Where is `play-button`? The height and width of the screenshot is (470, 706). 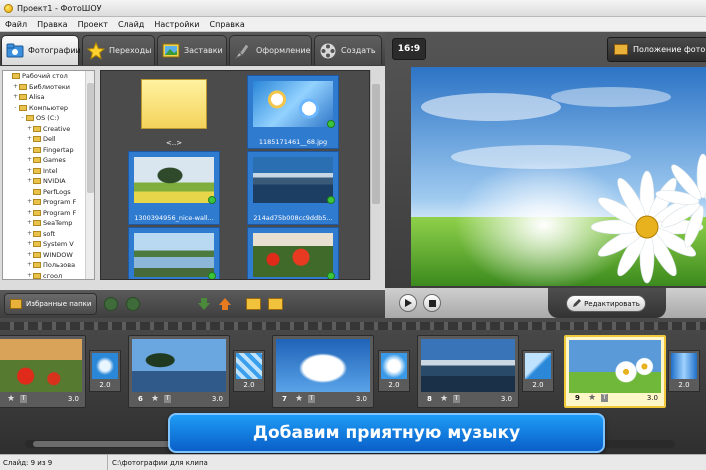
play-button is located at coordinates (408, 303).